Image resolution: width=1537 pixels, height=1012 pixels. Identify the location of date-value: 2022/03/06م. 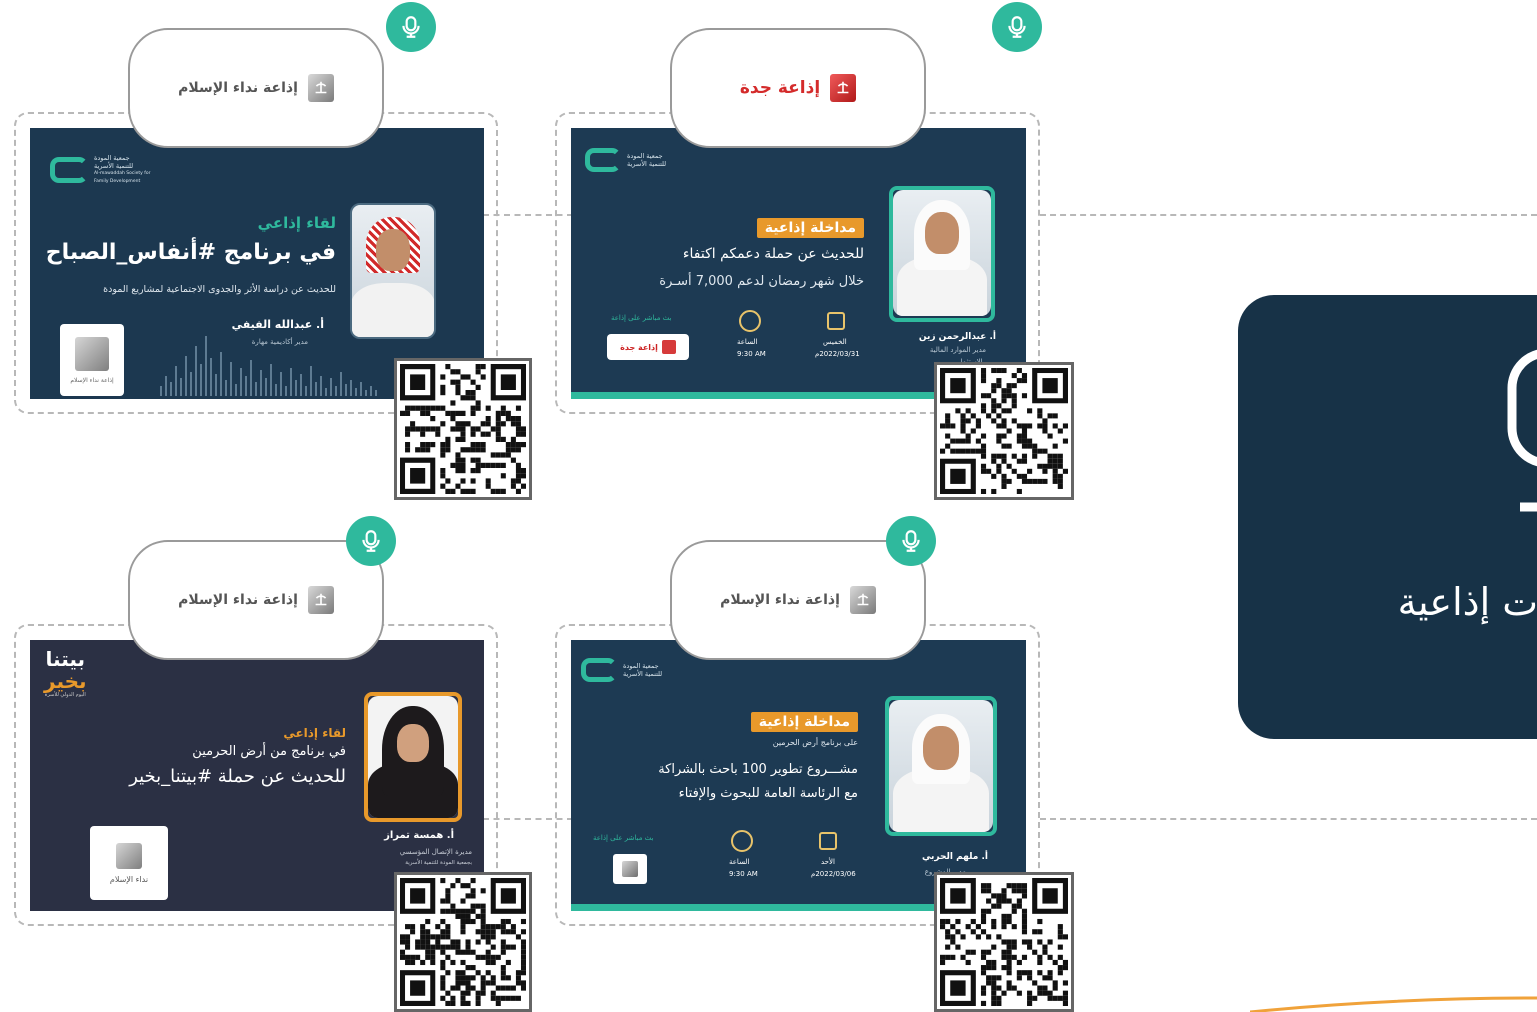
(833, 874).